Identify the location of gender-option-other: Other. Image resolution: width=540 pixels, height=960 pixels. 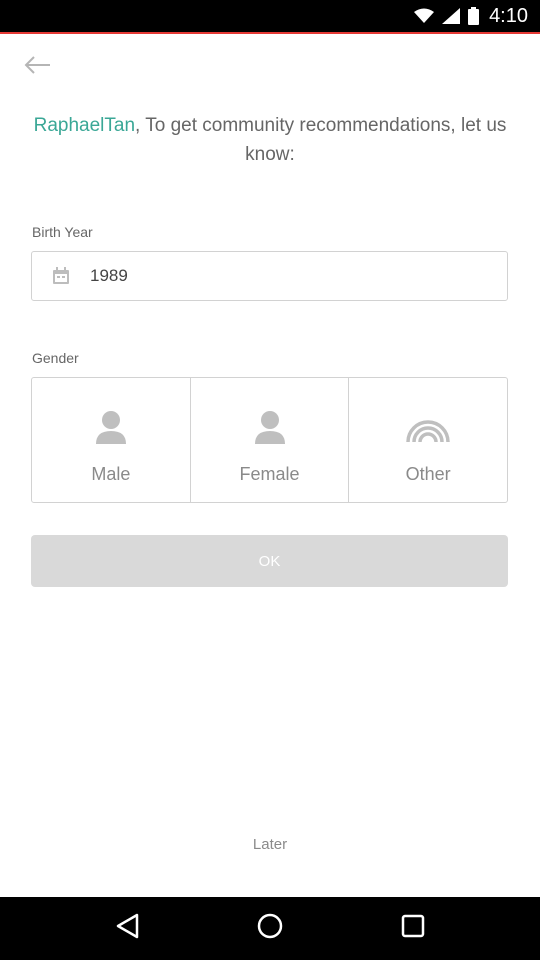
(427, 440).